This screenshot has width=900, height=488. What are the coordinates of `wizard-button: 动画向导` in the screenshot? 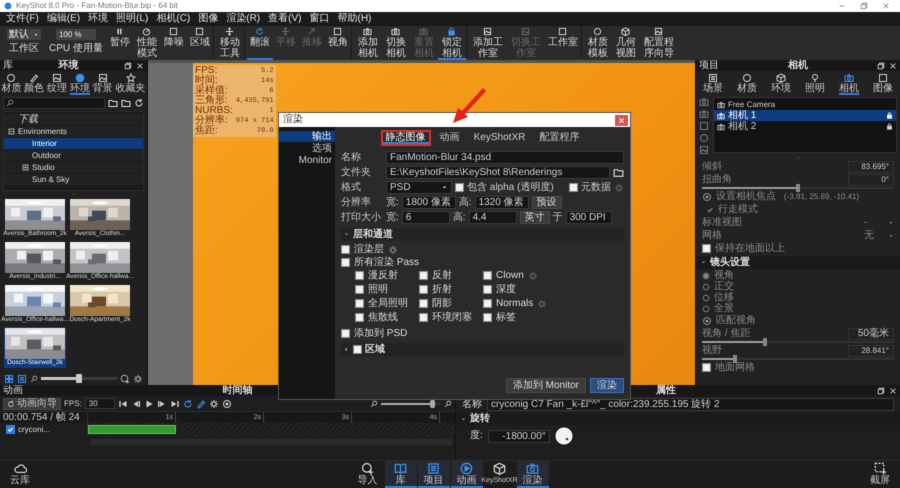 It's located at (32, 404).